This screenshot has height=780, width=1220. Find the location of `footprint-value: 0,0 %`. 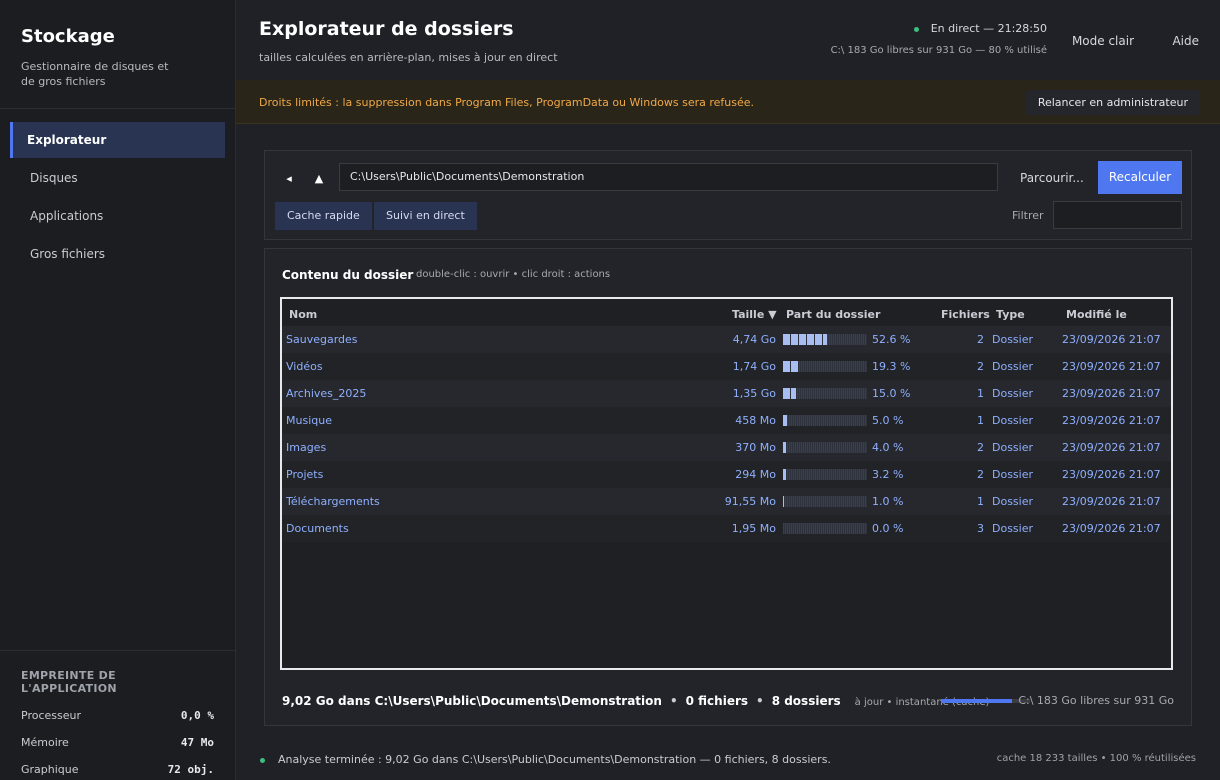

footprint-value: 0,0 % is located at coordinates (197, 715).